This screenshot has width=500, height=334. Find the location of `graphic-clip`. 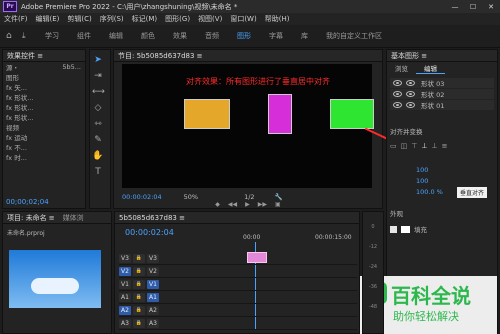

graphic-clip is located at coordinates (257, 257).